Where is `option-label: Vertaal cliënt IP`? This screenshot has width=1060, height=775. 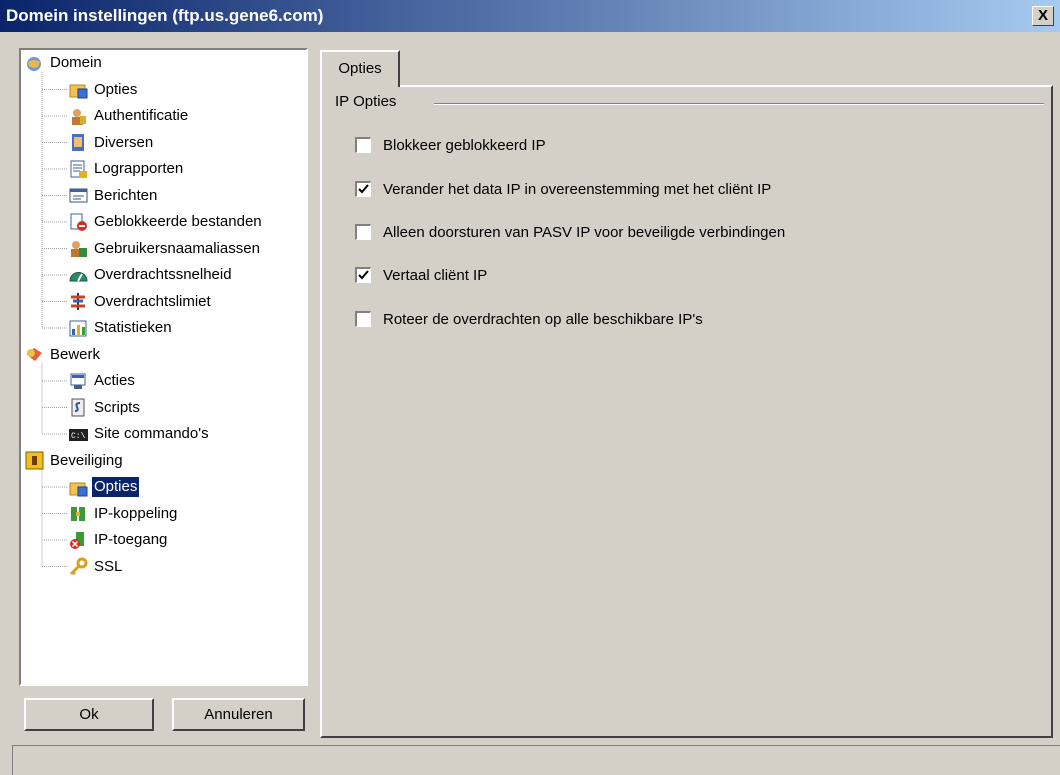
option-label: Vertaal cliënt IP is located at coordinates (435, 275).